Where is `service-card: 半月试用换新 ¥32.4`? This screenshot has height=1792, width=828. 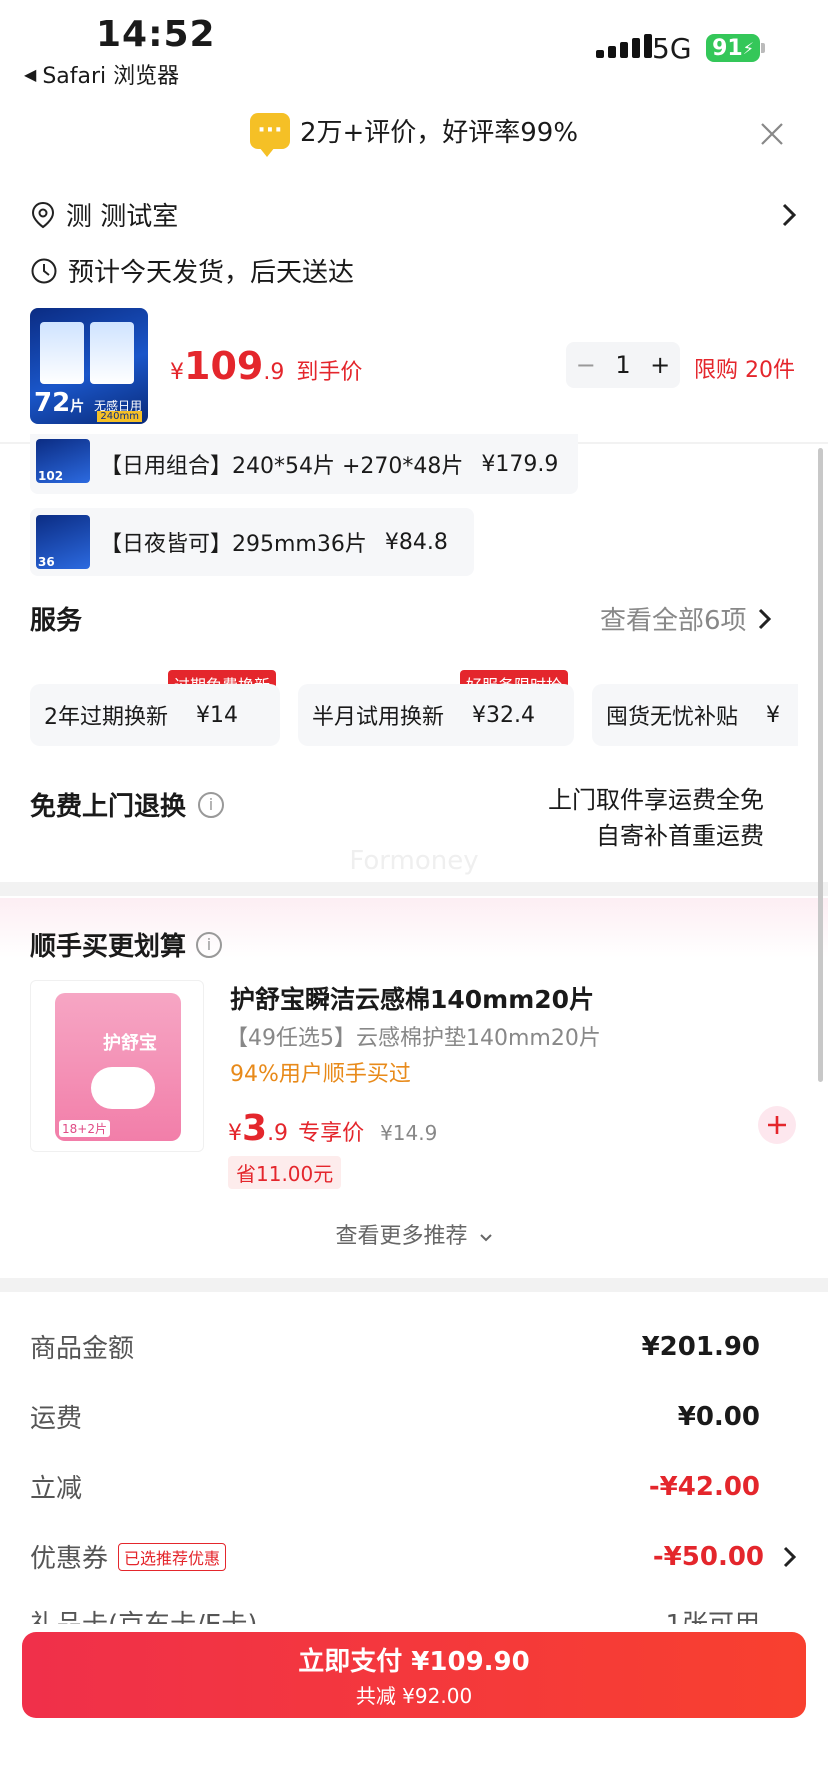 service-card: 半月试用换新 ¥32.4 is located at coordinates (436, 715).